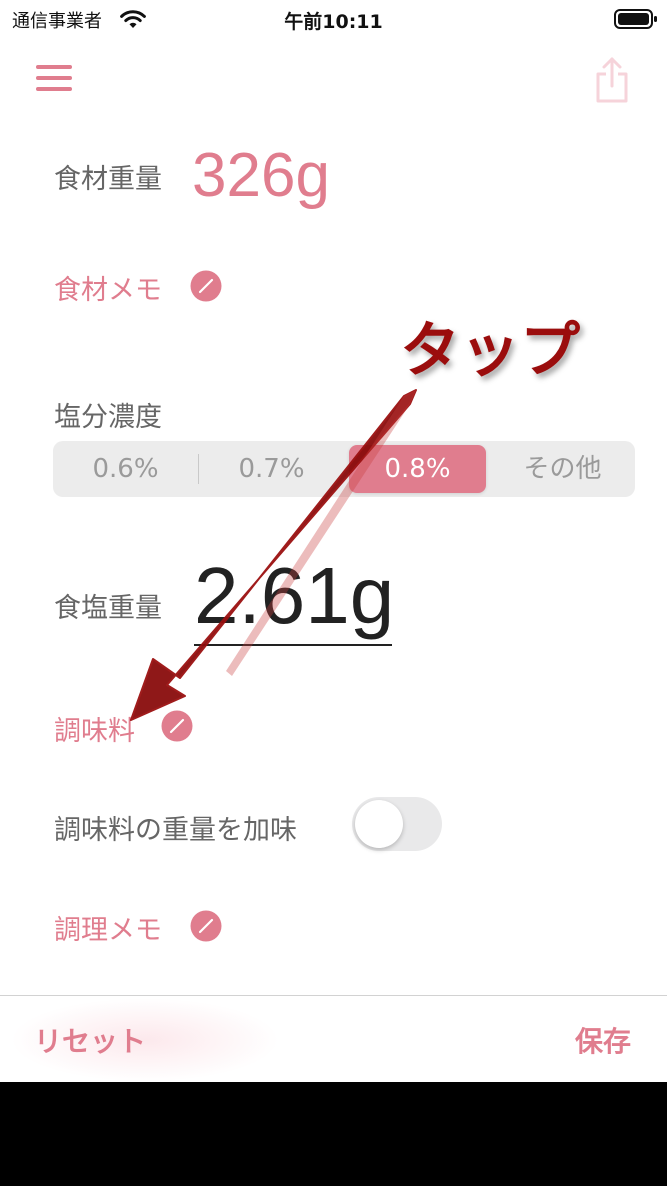 The width and height of the screenshot is (667, 1186). I want to click on salt-concentration-label: 塩分濃度, so click(108, 417).